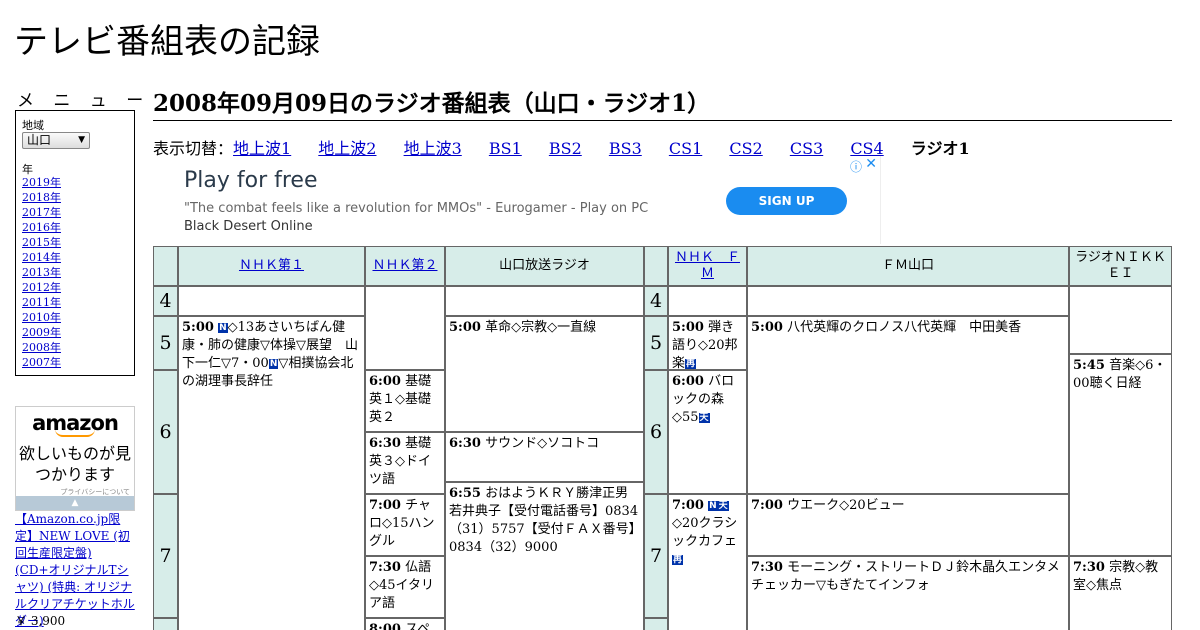  Describe the element at coordinates (405, 587) in the screenshot. I see `program-nhk2-0730: 7:30 仏語◇45イタリア語` at that location.